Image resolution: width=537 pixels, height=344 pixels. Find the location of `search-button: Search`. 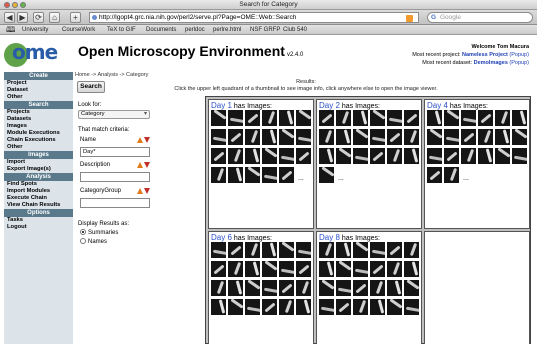

search-button: Search is located at coordinates (91, 87).